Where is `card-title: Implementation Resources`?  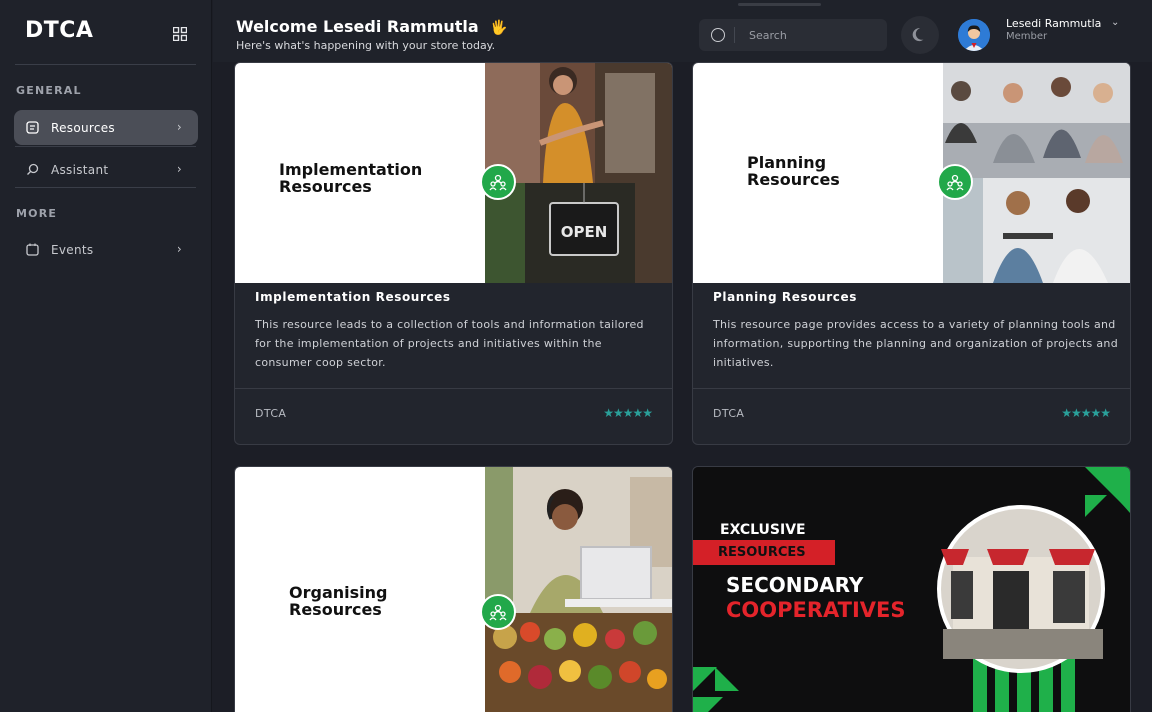
card-title: Implementation Resources is located at coordinates (353, 297).